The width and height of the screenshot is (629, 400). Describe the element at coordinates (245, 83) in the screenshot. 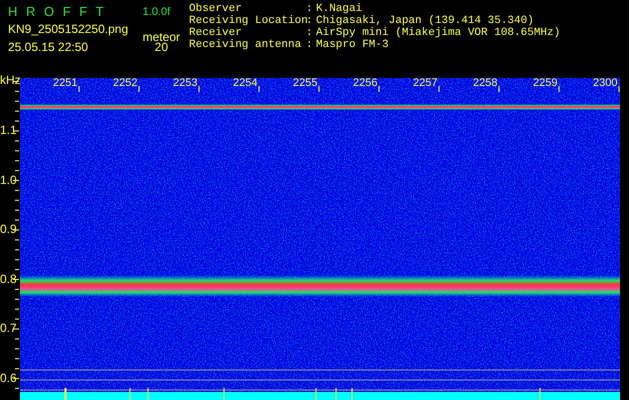

I see `time-label: 2254` at that location.